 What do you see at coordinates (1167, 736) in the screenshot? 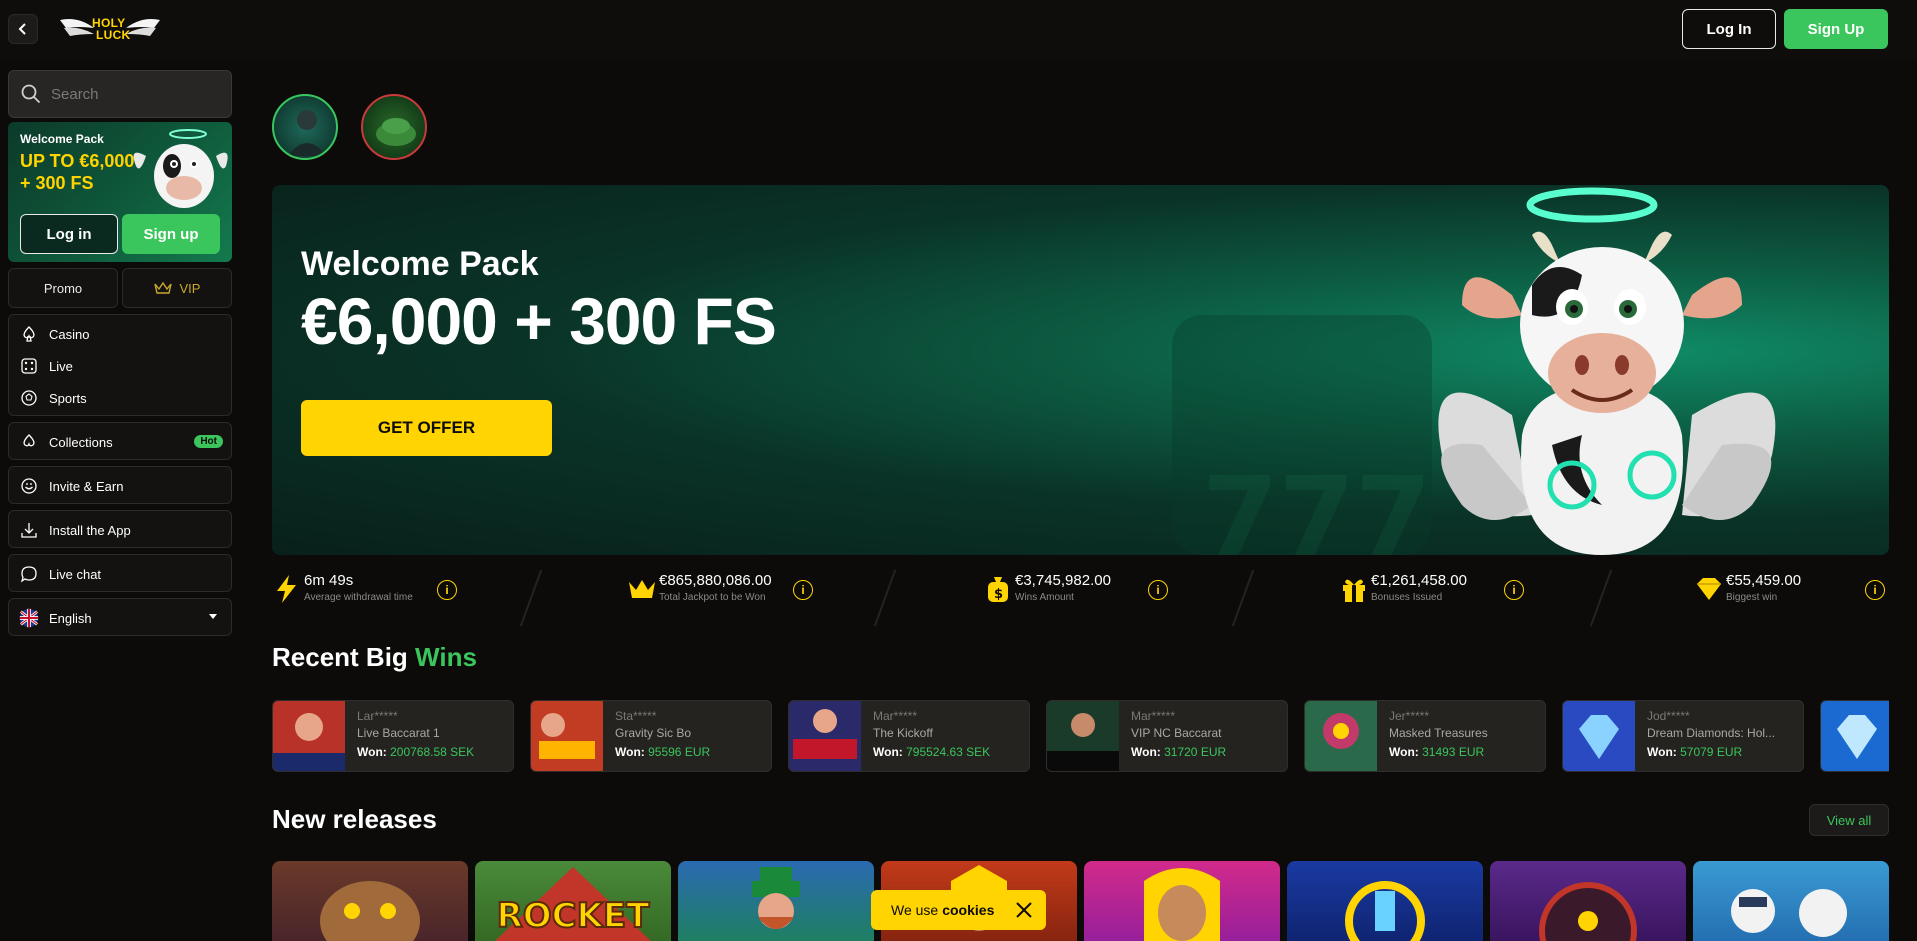
I see `win-card: Mar***** VIP NC Baccarat Won: 31720 EUR` at bounding box center [1167, 736].